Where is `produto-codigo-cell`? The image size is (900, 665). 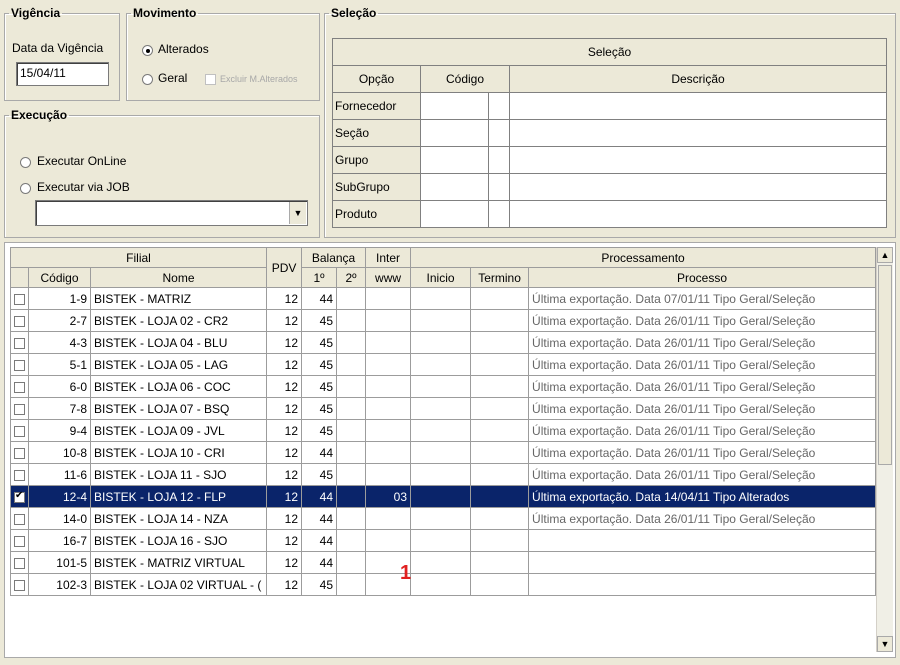
produto-codigo-cell is located at coordinates (454, 214).